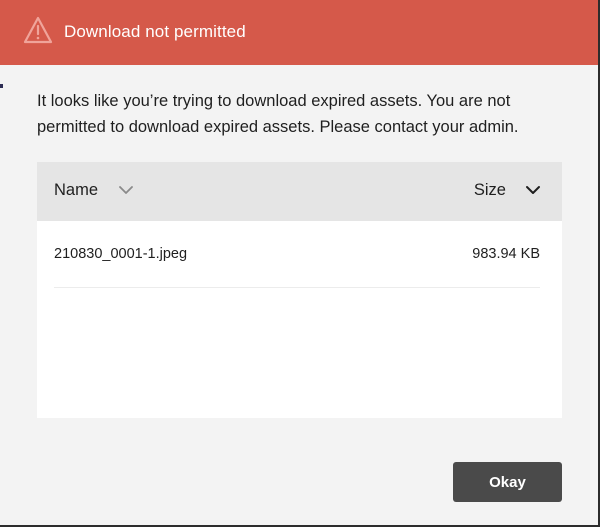  What do you see at coordinates (121, 254) in the screenshot?
I see `file-name: 210830_0001-1.jpeg` at bounding box center [121, 254].